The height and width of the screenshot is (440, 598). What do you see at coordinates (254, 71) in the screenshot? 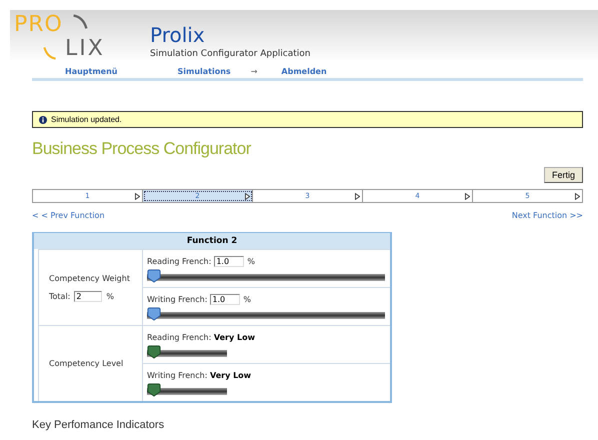
I see `nav-arrow: →` at bounding box center [254, 71].